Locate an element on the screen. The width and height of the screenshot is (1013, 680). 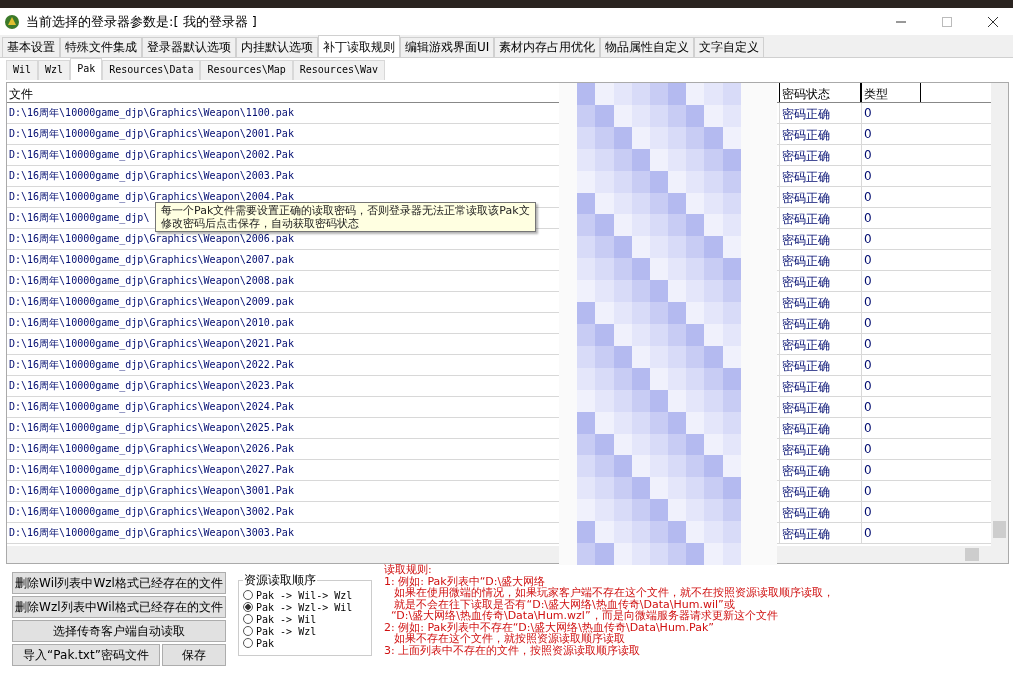
table-cell: D:\16周年\10000game_djp\Graphics\Weapon\2001.Pak is located at coordinates (151, 133).